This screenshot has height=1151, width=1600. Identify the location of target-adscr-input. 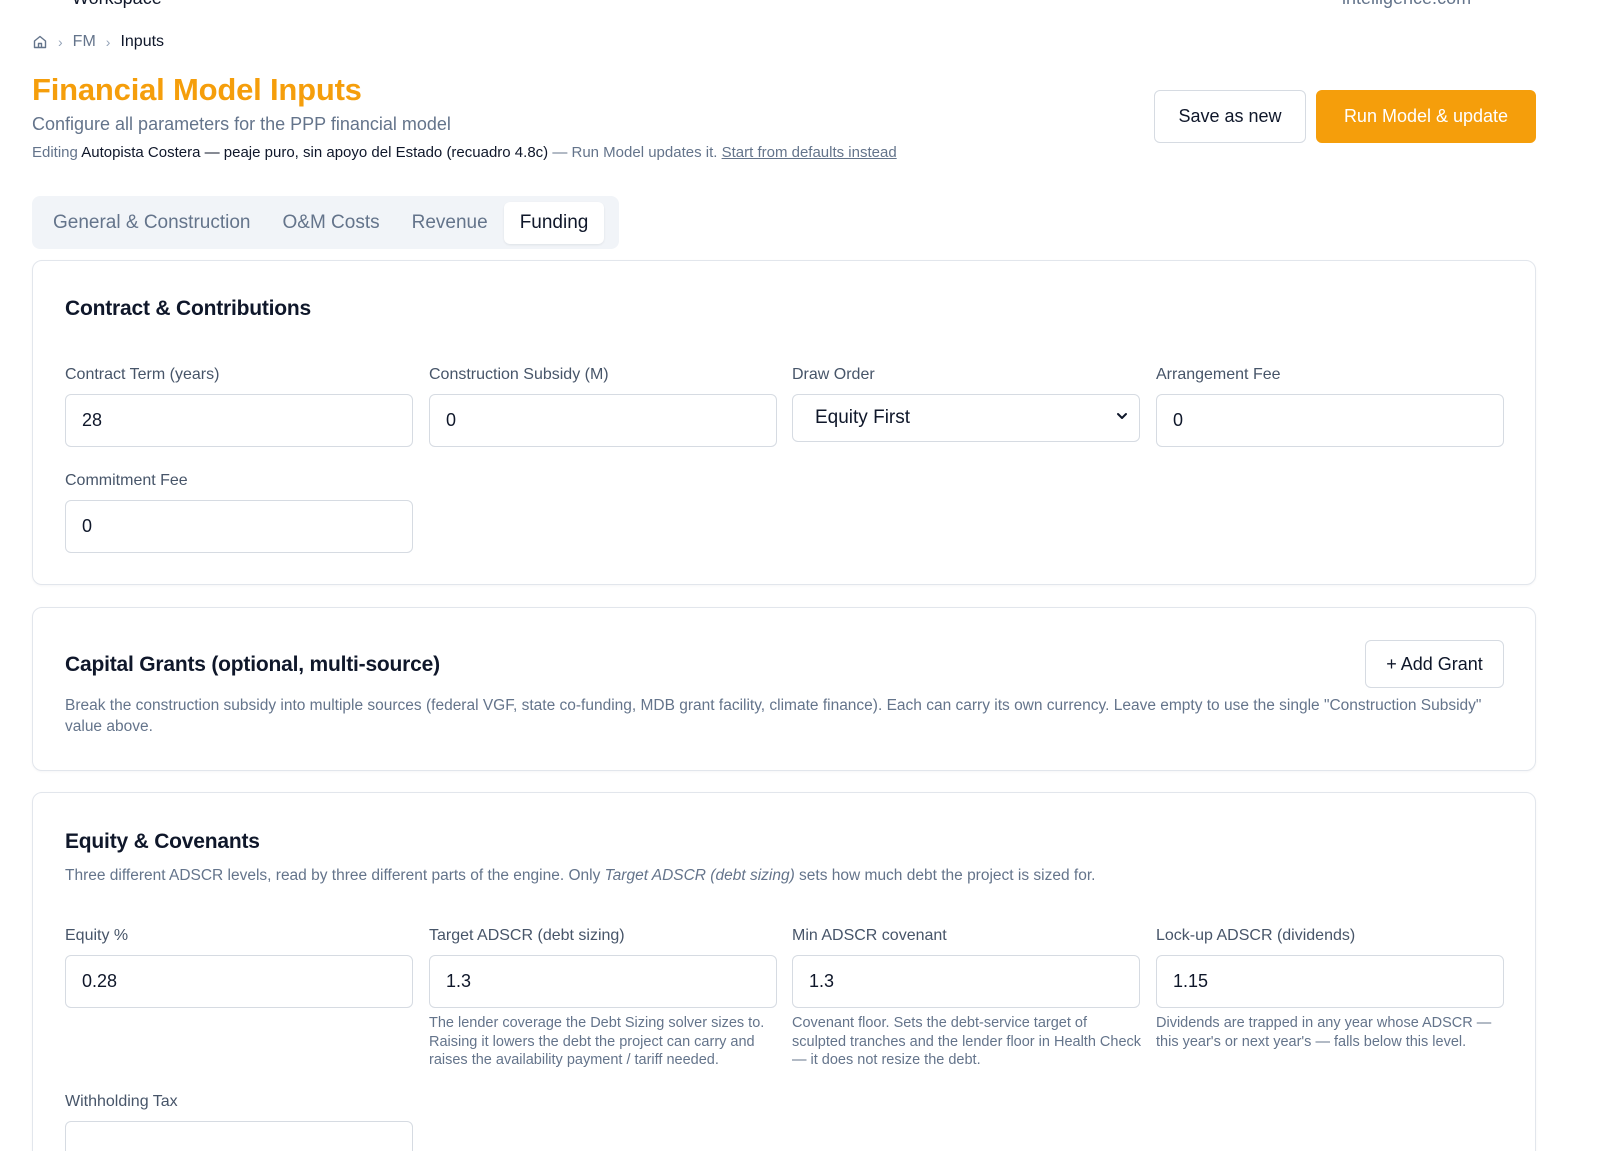
(603, 981).